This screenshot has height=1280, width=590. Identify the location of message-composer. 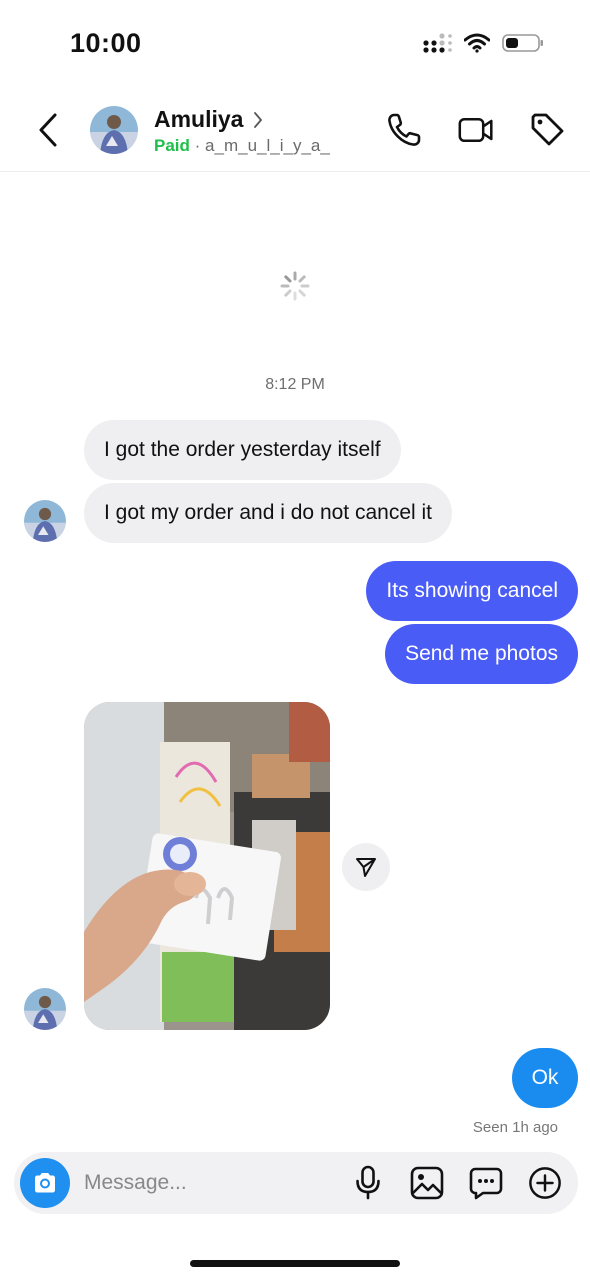
(296, 1183).